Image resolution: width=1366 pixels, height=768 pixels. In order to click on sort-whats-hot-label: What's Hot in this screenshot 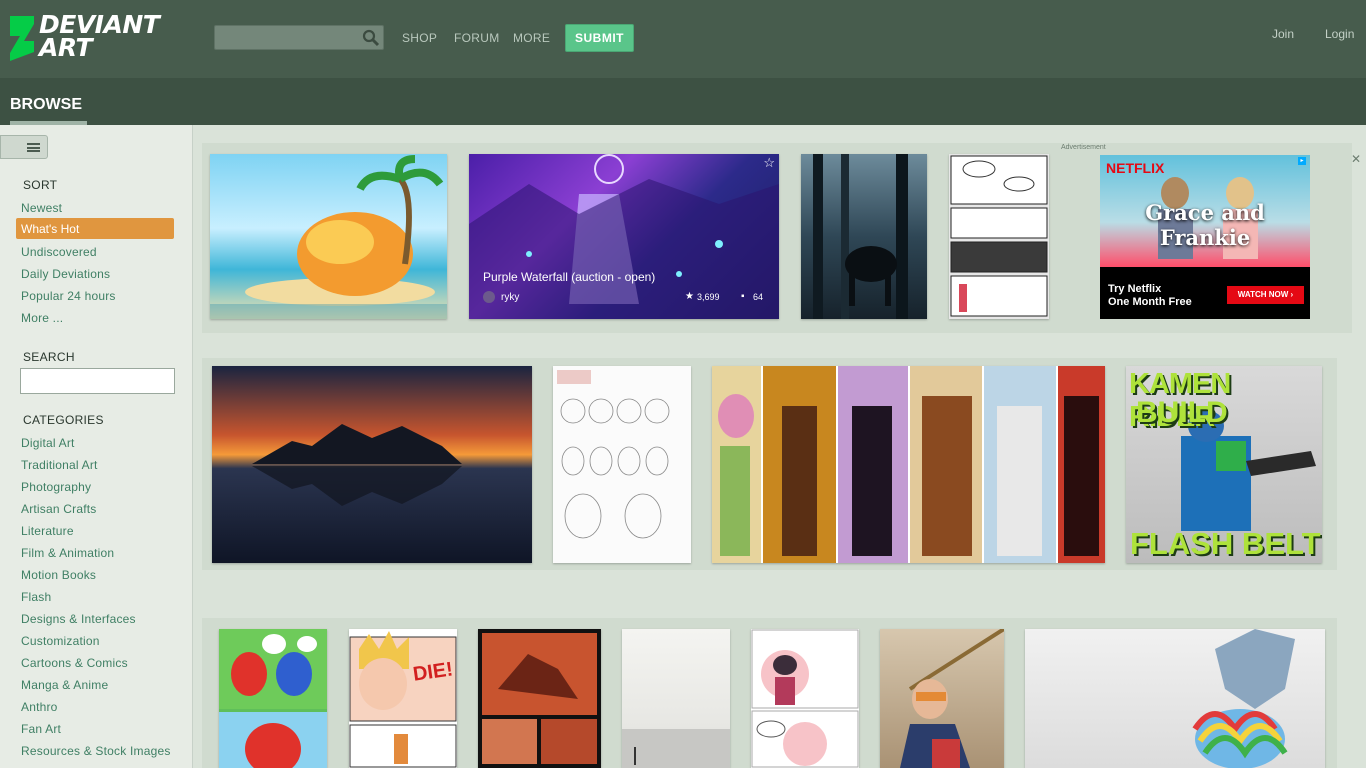, I will do `click(50, 229)`.